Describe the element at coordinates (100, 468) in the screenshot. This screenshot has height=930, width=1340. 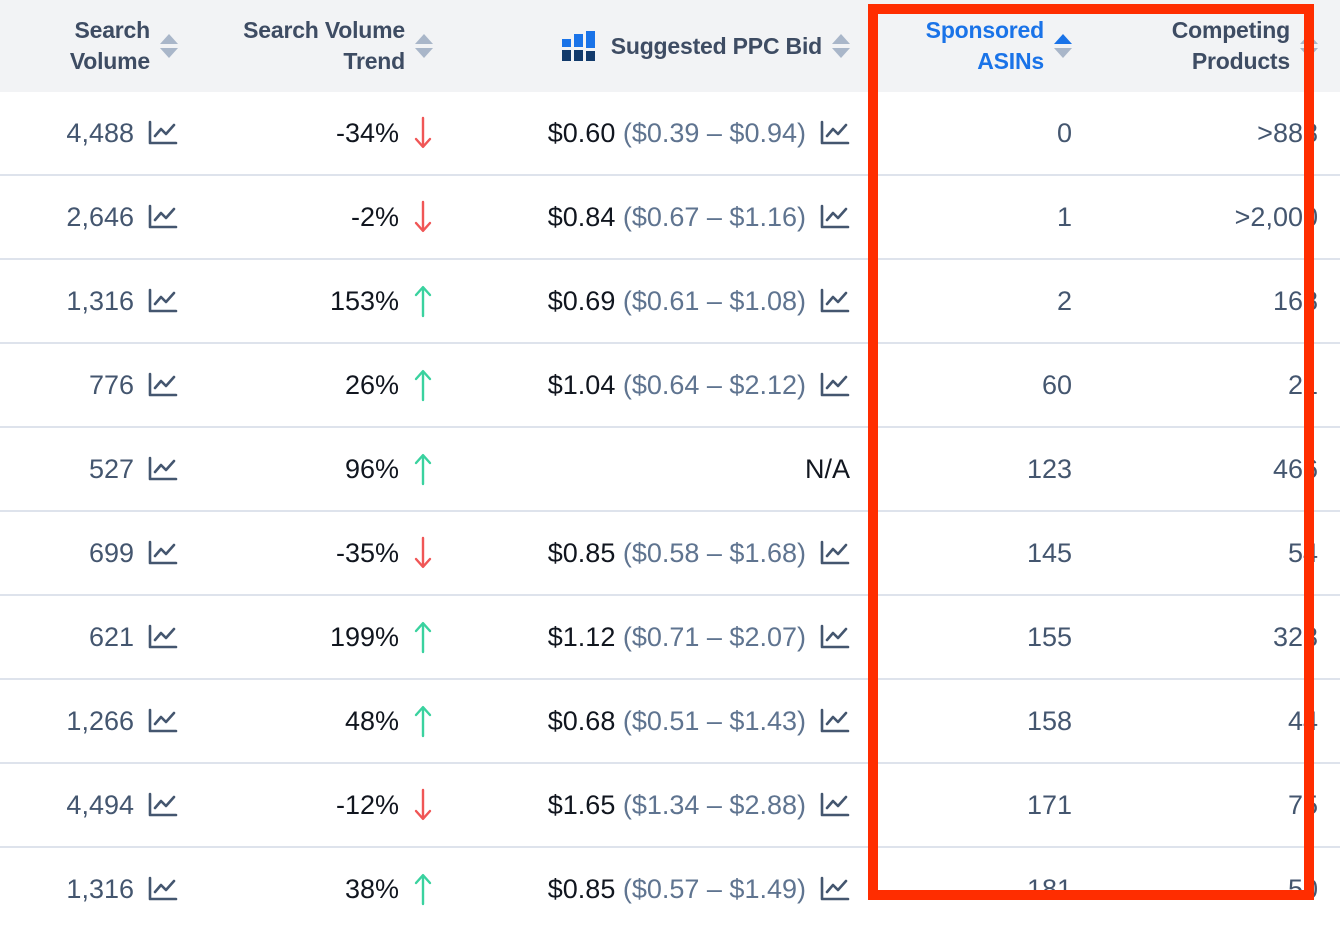
I see `cell-search-volume: 527` at that location.